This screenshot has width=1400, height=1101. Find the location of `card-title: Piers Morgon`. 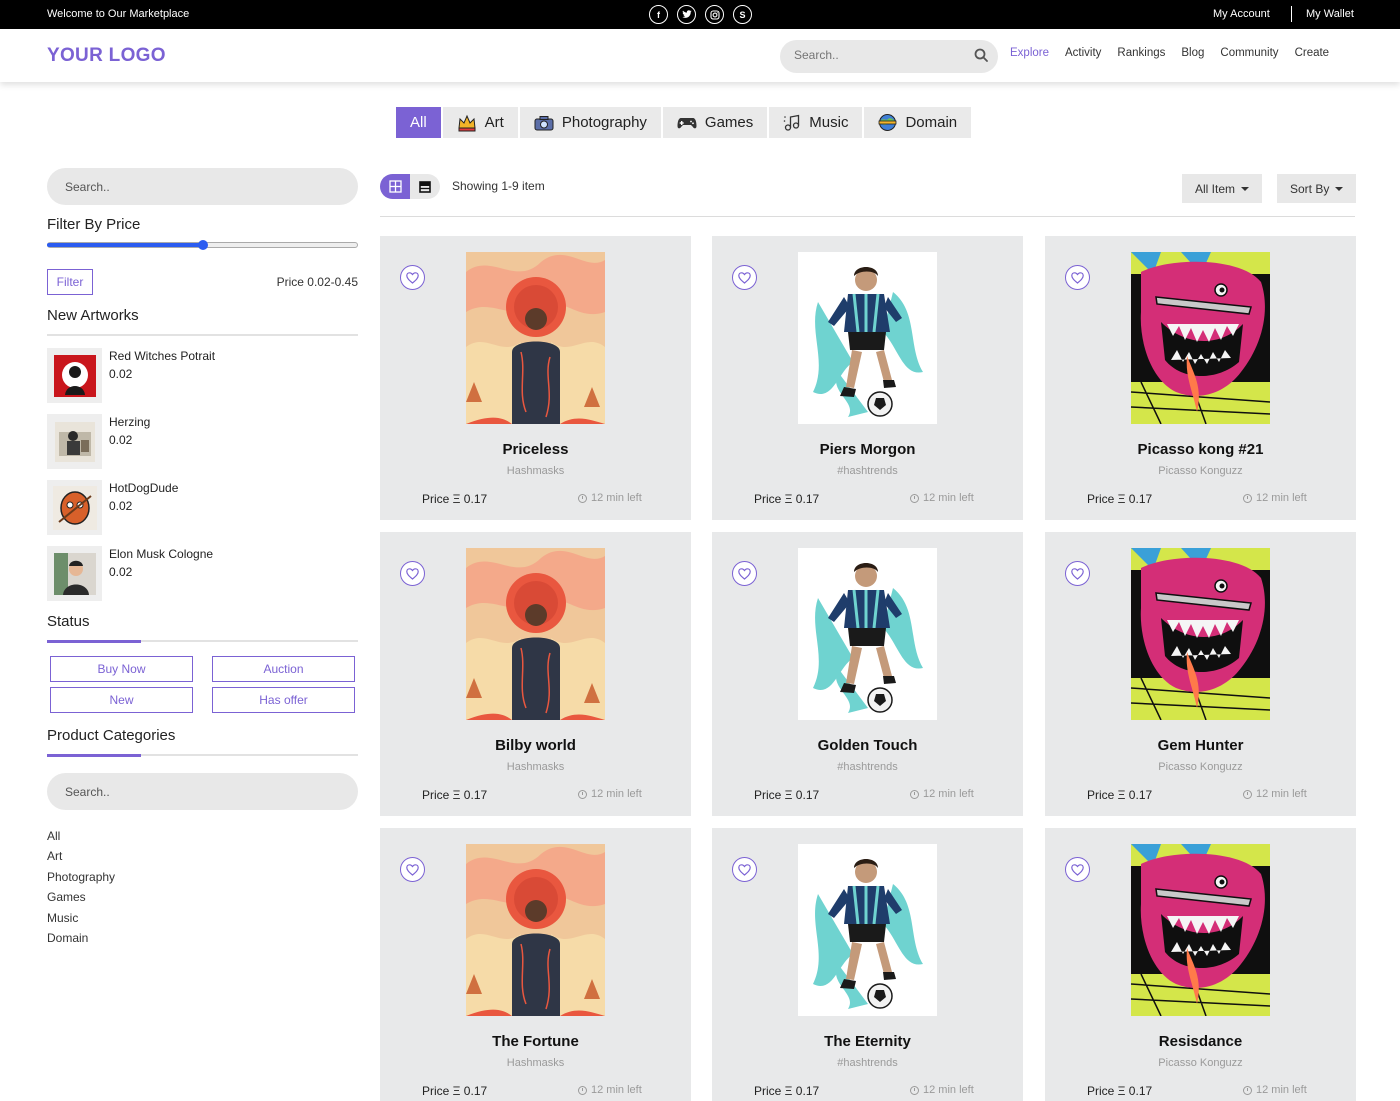

card-title: Piers Morgon is located at coordinates (867, 449).